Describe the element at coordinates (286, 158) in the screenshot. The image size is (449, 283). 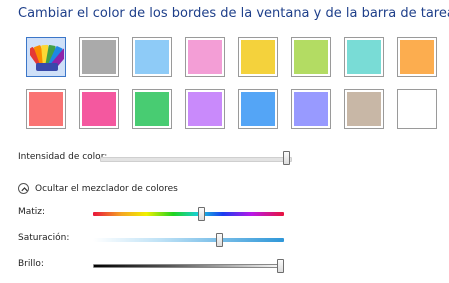
I see `intensity-slider-thumb` at that location.